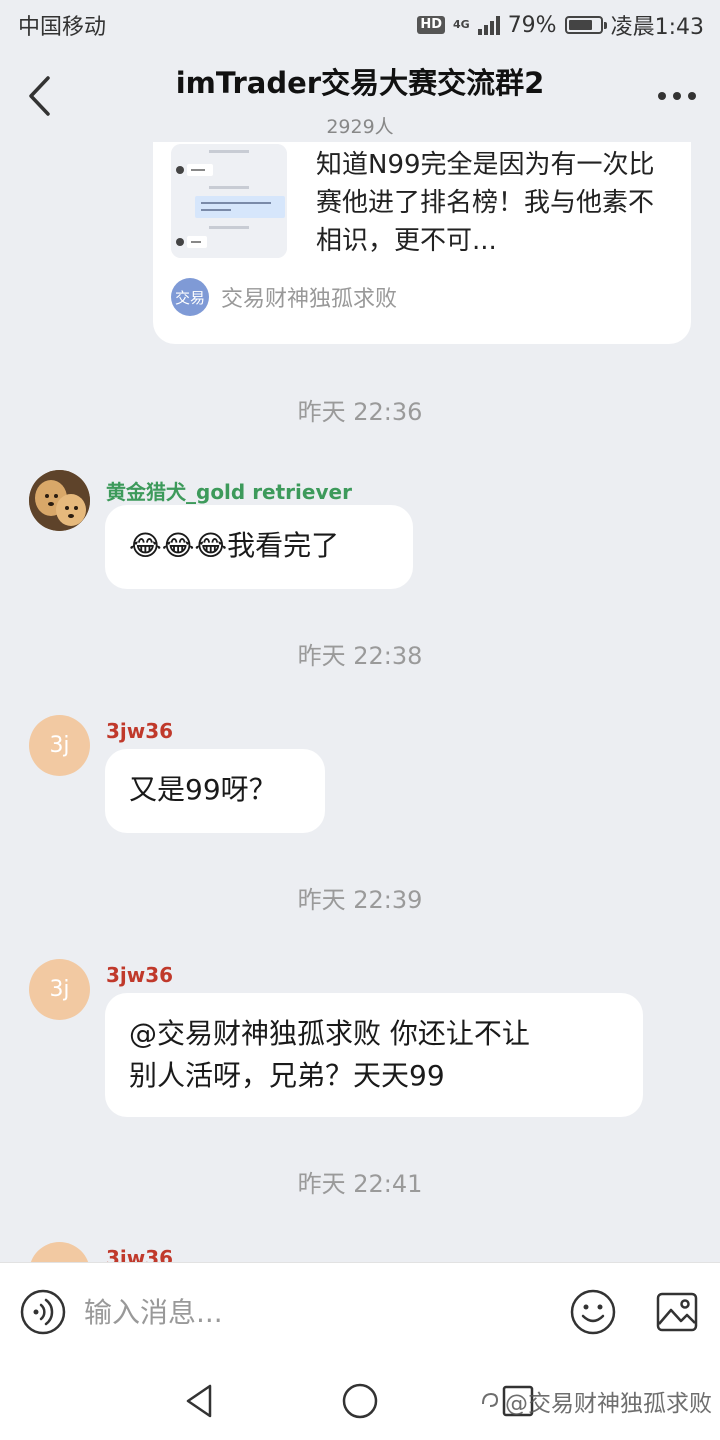 Image resolution: width=720 pixels, height=1440 pixels. I want to click on article-source: 交易 交易财神独孤求败, so click(284, 297).